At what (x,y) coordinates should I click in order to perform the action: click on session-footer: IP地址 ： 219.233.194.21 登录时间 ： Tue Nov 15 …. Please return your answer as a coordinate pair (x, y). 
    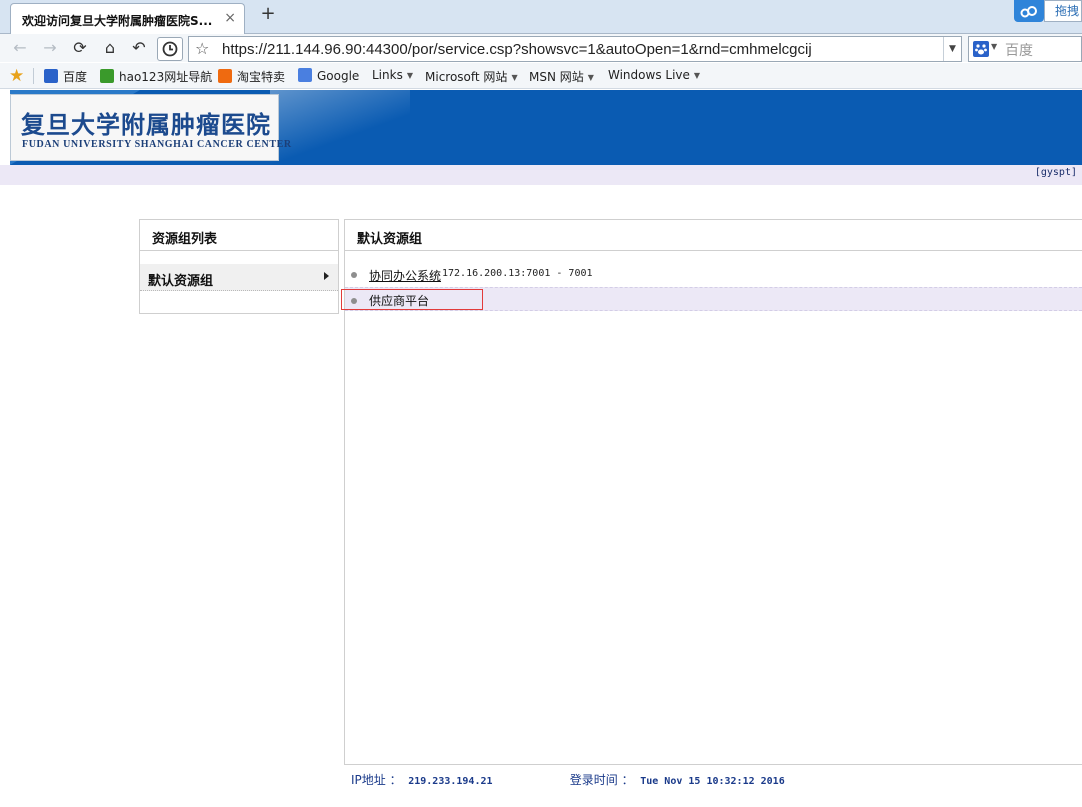
    Looking at the image, I should click on (568, 779).